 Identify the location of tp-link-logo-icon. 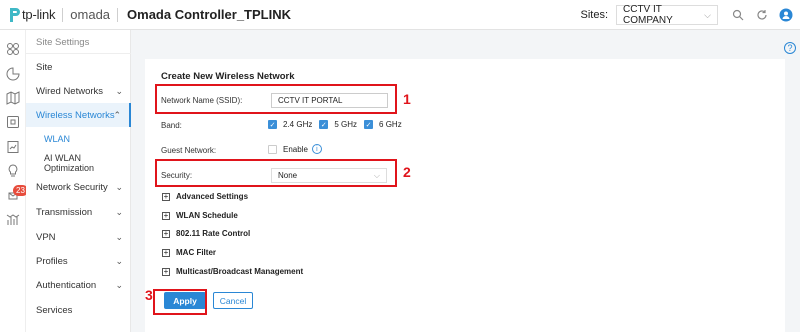
(15, 14).